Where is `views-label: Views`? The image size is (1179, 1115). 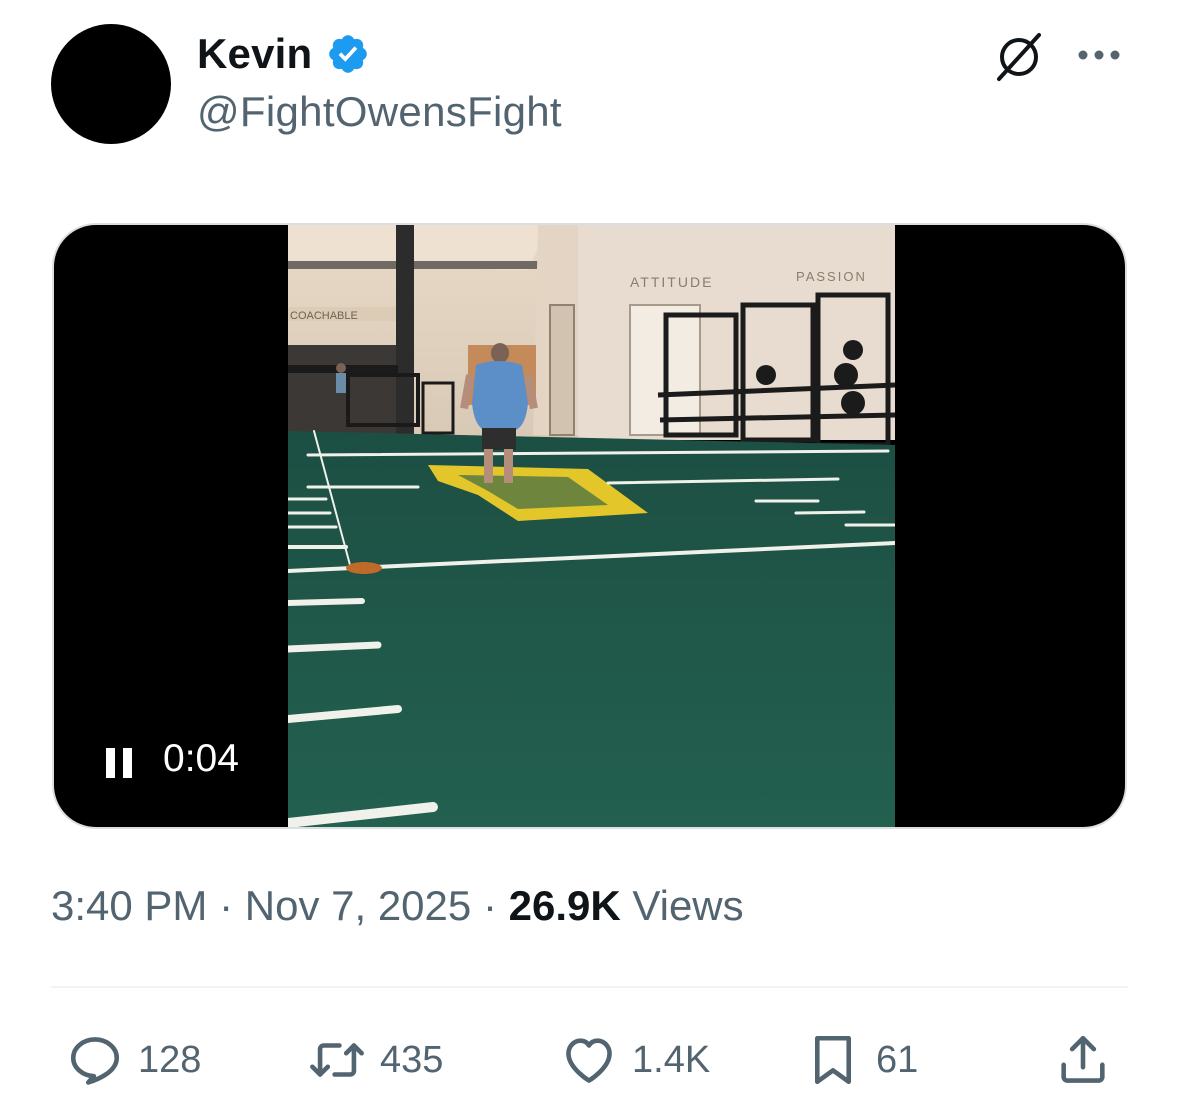 views-label: Views is located at coordinates (687, 905).